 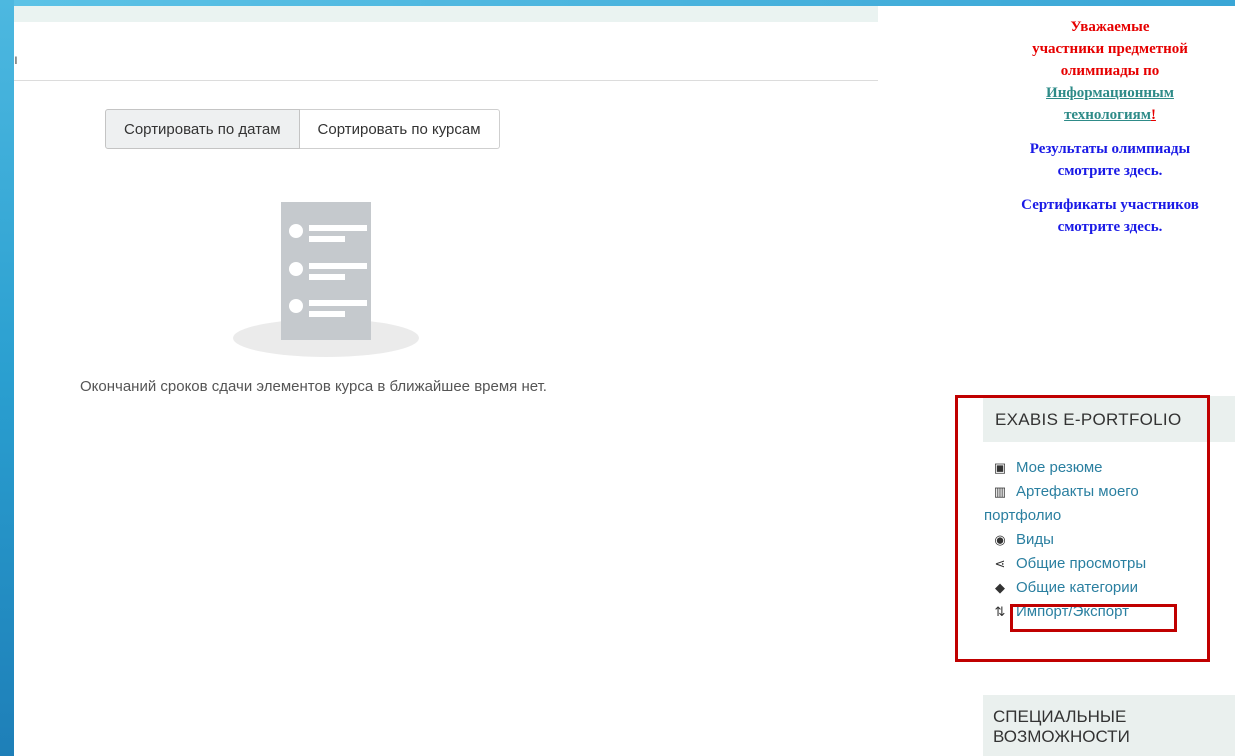 I want to click on olympiad-link-line-2: технологиям, so click(x=1107, y=115).